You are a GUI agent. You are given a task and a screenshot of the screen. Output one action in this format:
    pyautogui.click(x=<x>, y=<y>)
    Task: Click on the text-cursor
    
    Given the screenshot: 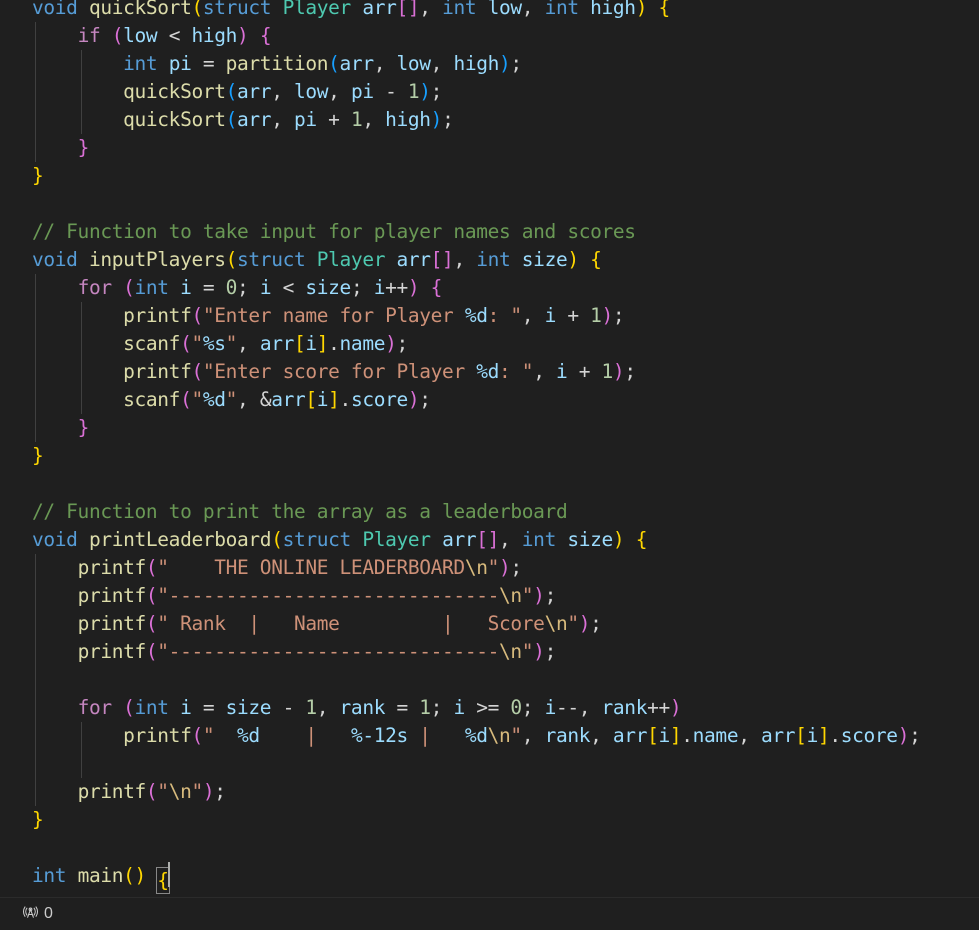 What is the action you would take?
    pyautogui.click(x=168, y=874)
    